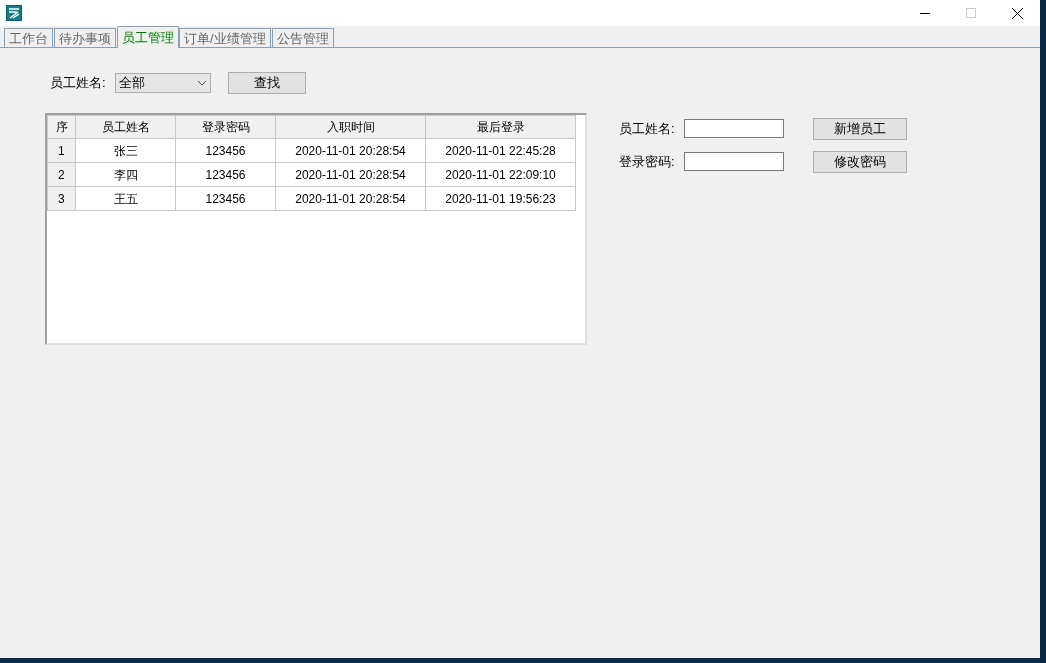 This screenshot has height=663, width=1046. Describe the element at coordinates (14, 13) in the screenshot. I see `app-logo-icon` at that location.